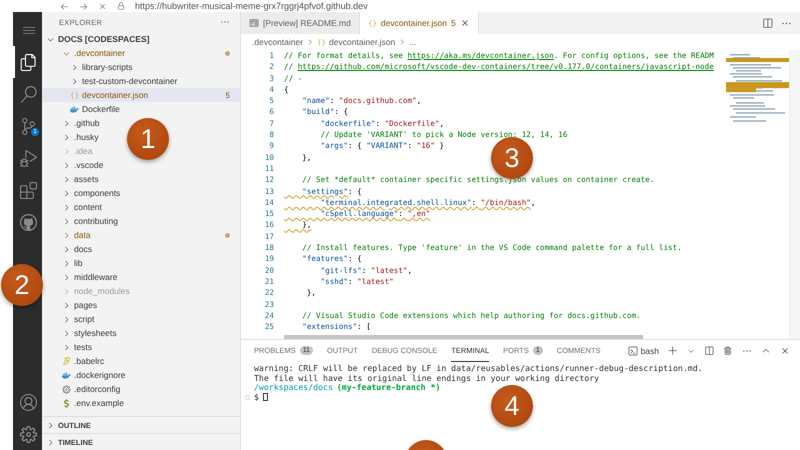  I want to click on folder-item: components, so click(97, 193).